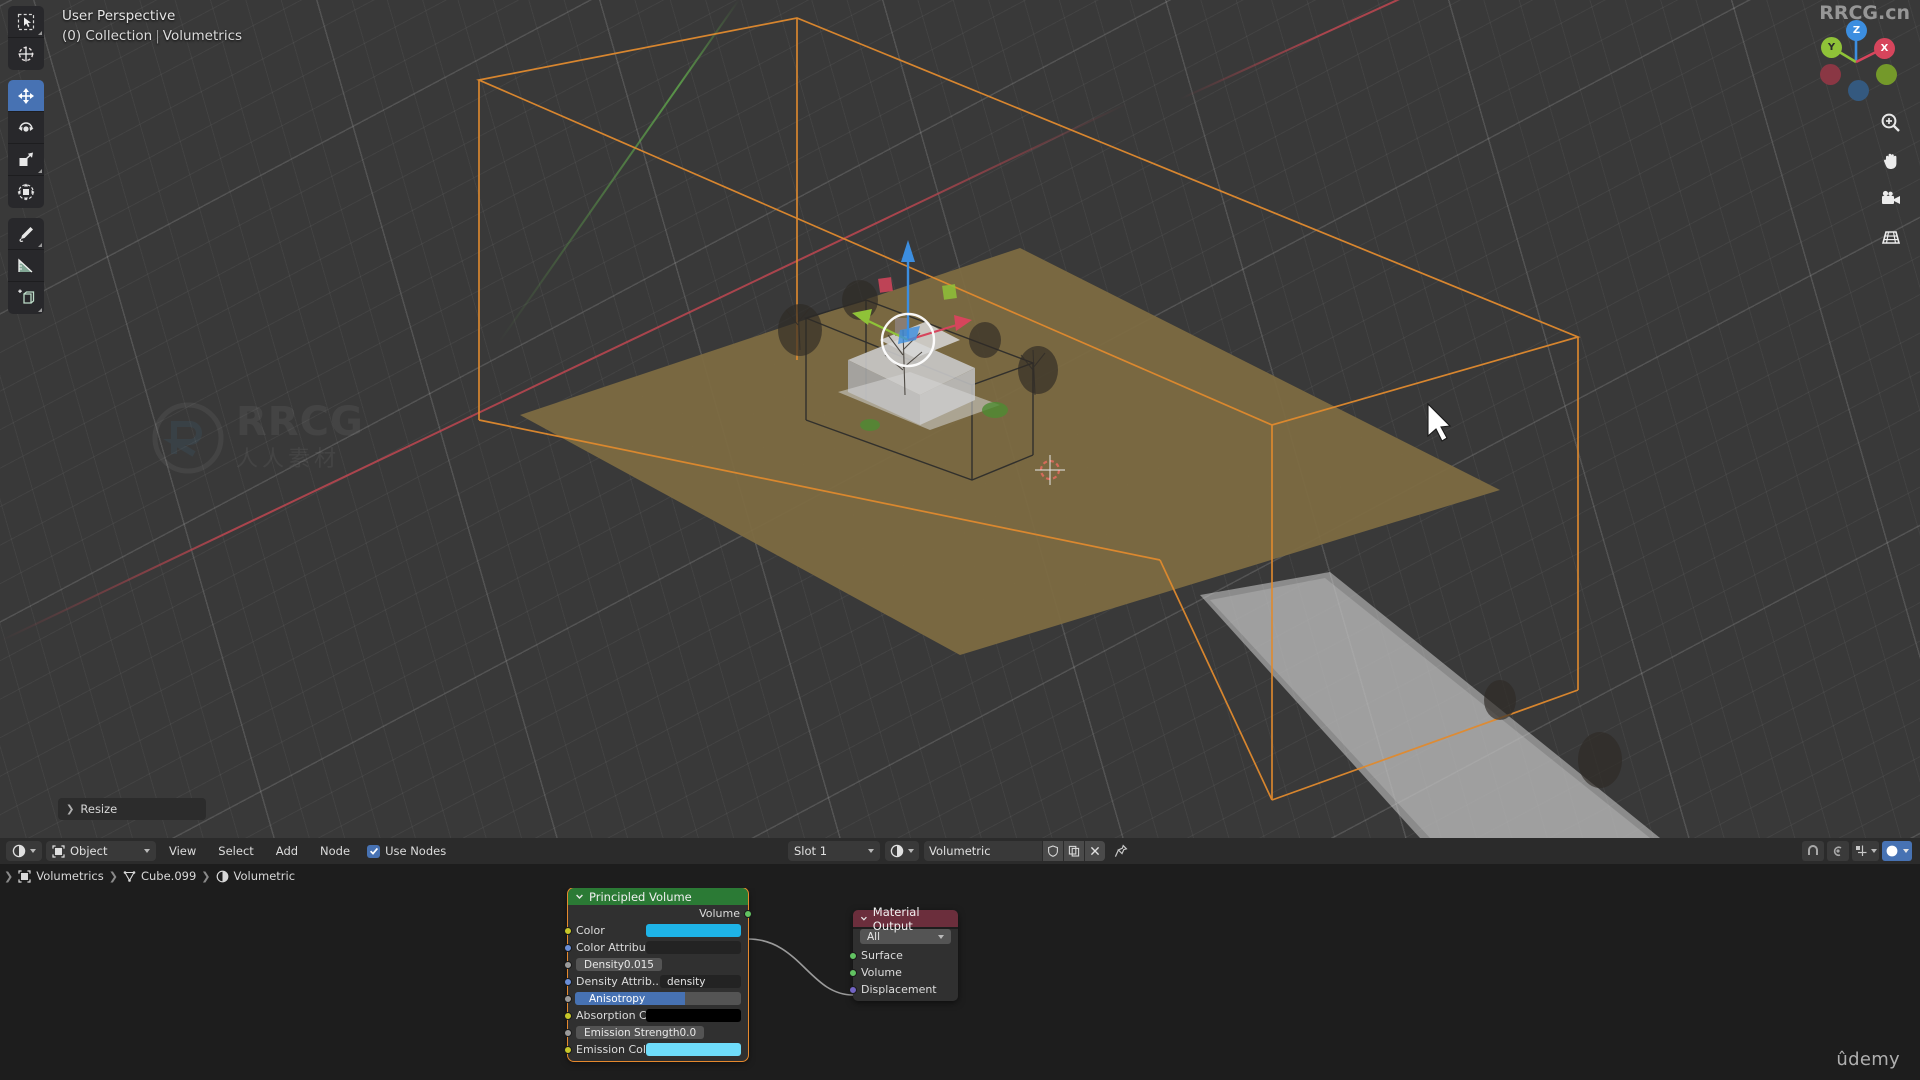 This screenshot has height=1080, width=1920. I want to click on density-input-socket, so click(568, 964).